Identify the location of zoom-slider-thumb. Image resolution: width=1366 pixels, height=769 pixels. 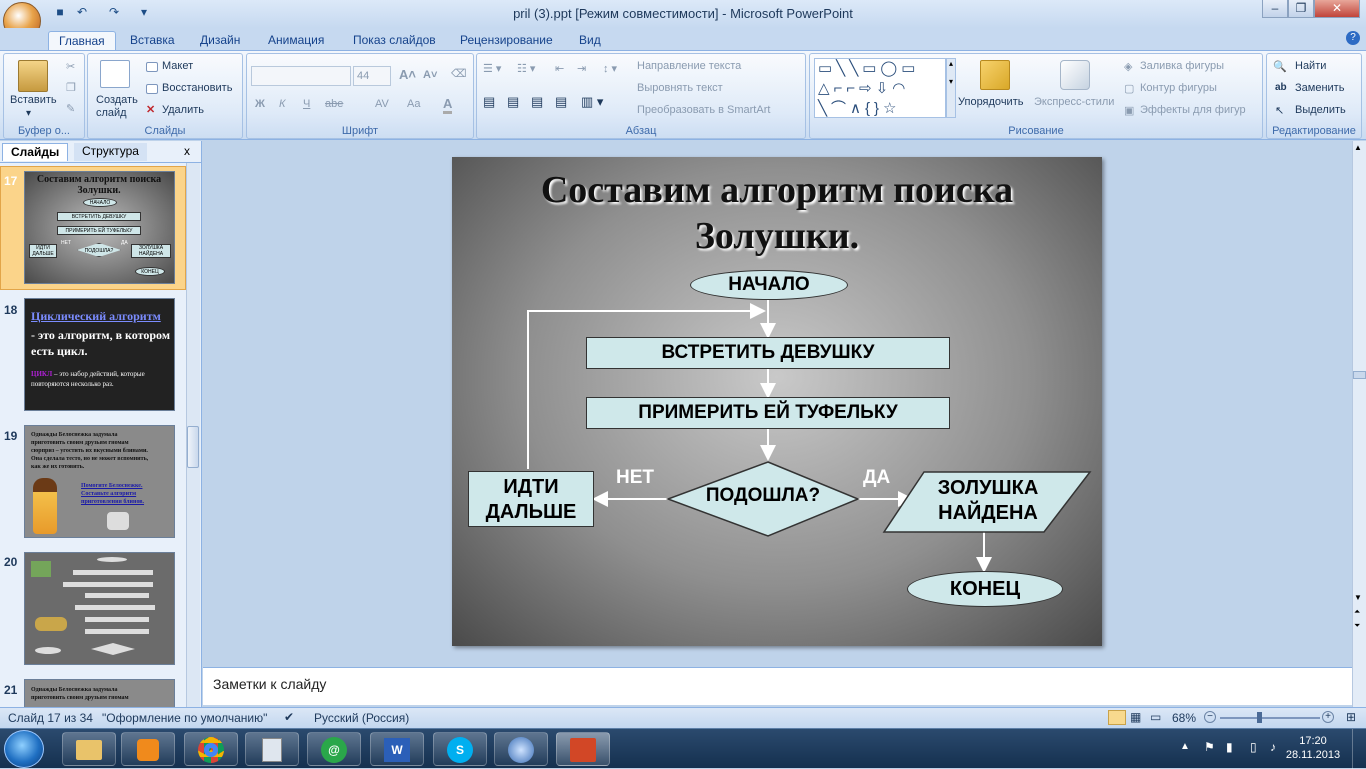
(1259, 717).